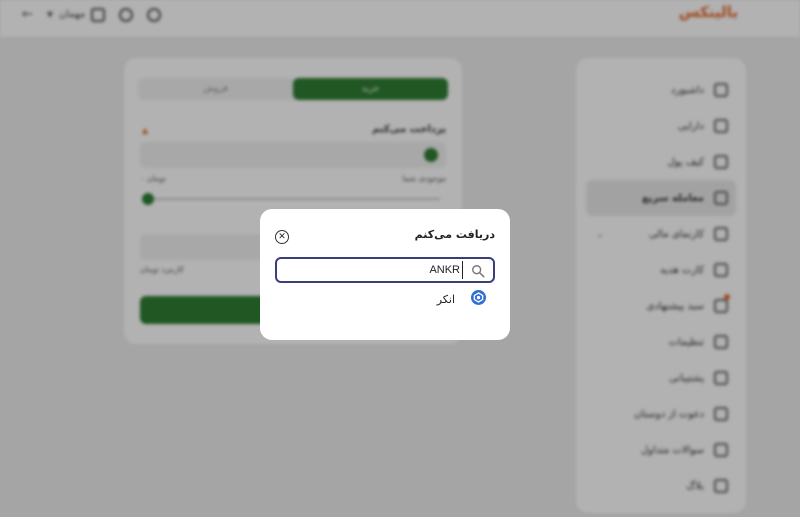  I want to click on coin-result-item: انکر, so click(385, 300).